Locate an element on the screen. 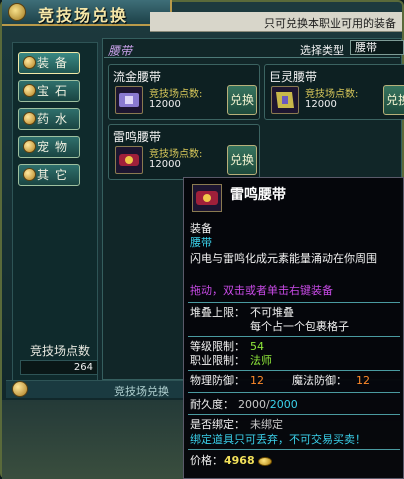  tooltip-class-value: 法师 is located at coordinates (261, 360).